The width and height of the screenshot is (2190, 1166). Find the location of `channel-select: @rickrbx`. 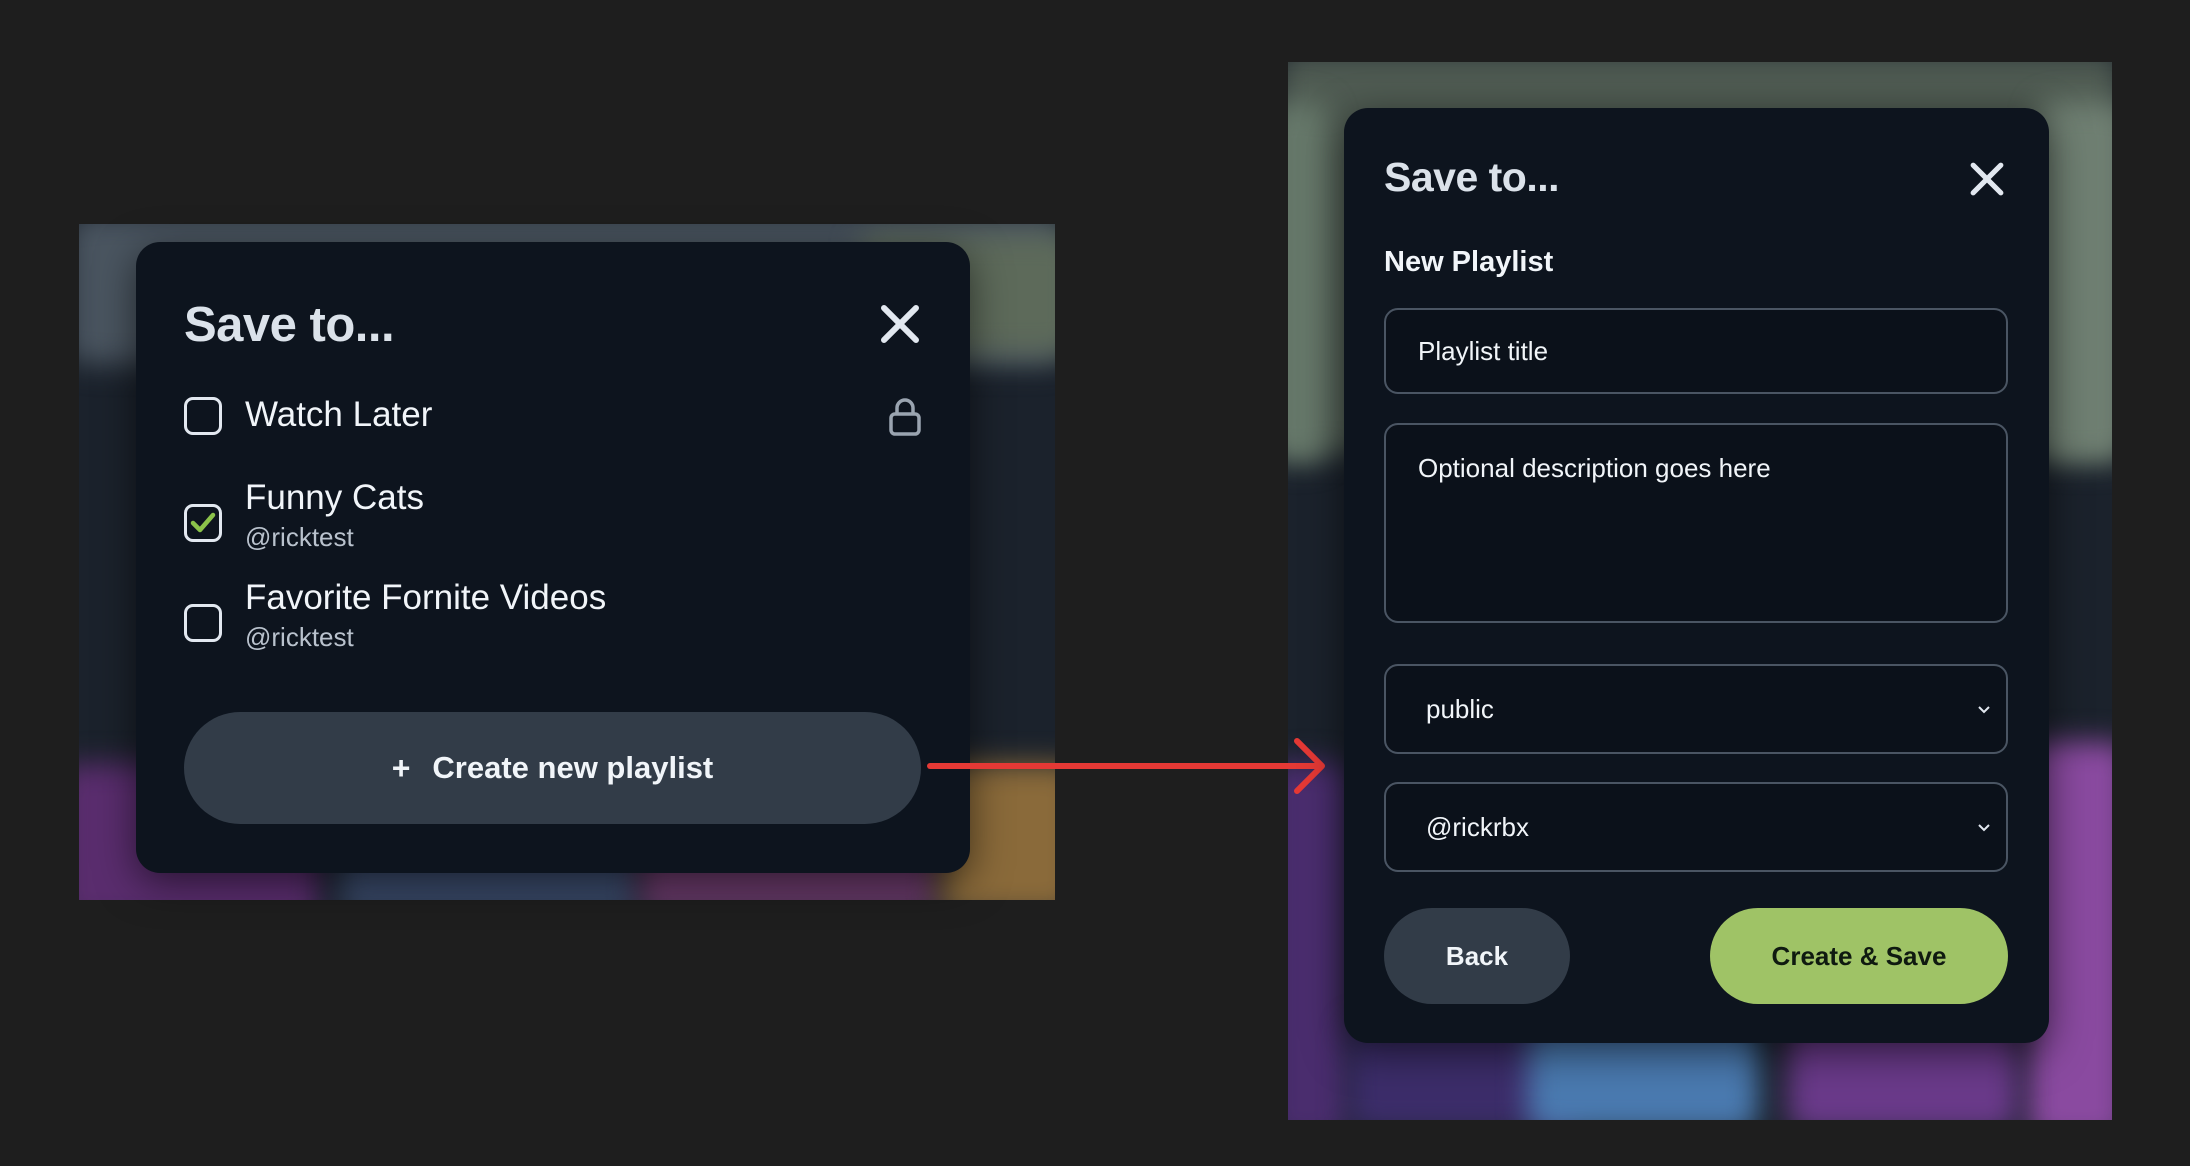

channel-select: @rickrbx is located at coordinates (1696, 827).